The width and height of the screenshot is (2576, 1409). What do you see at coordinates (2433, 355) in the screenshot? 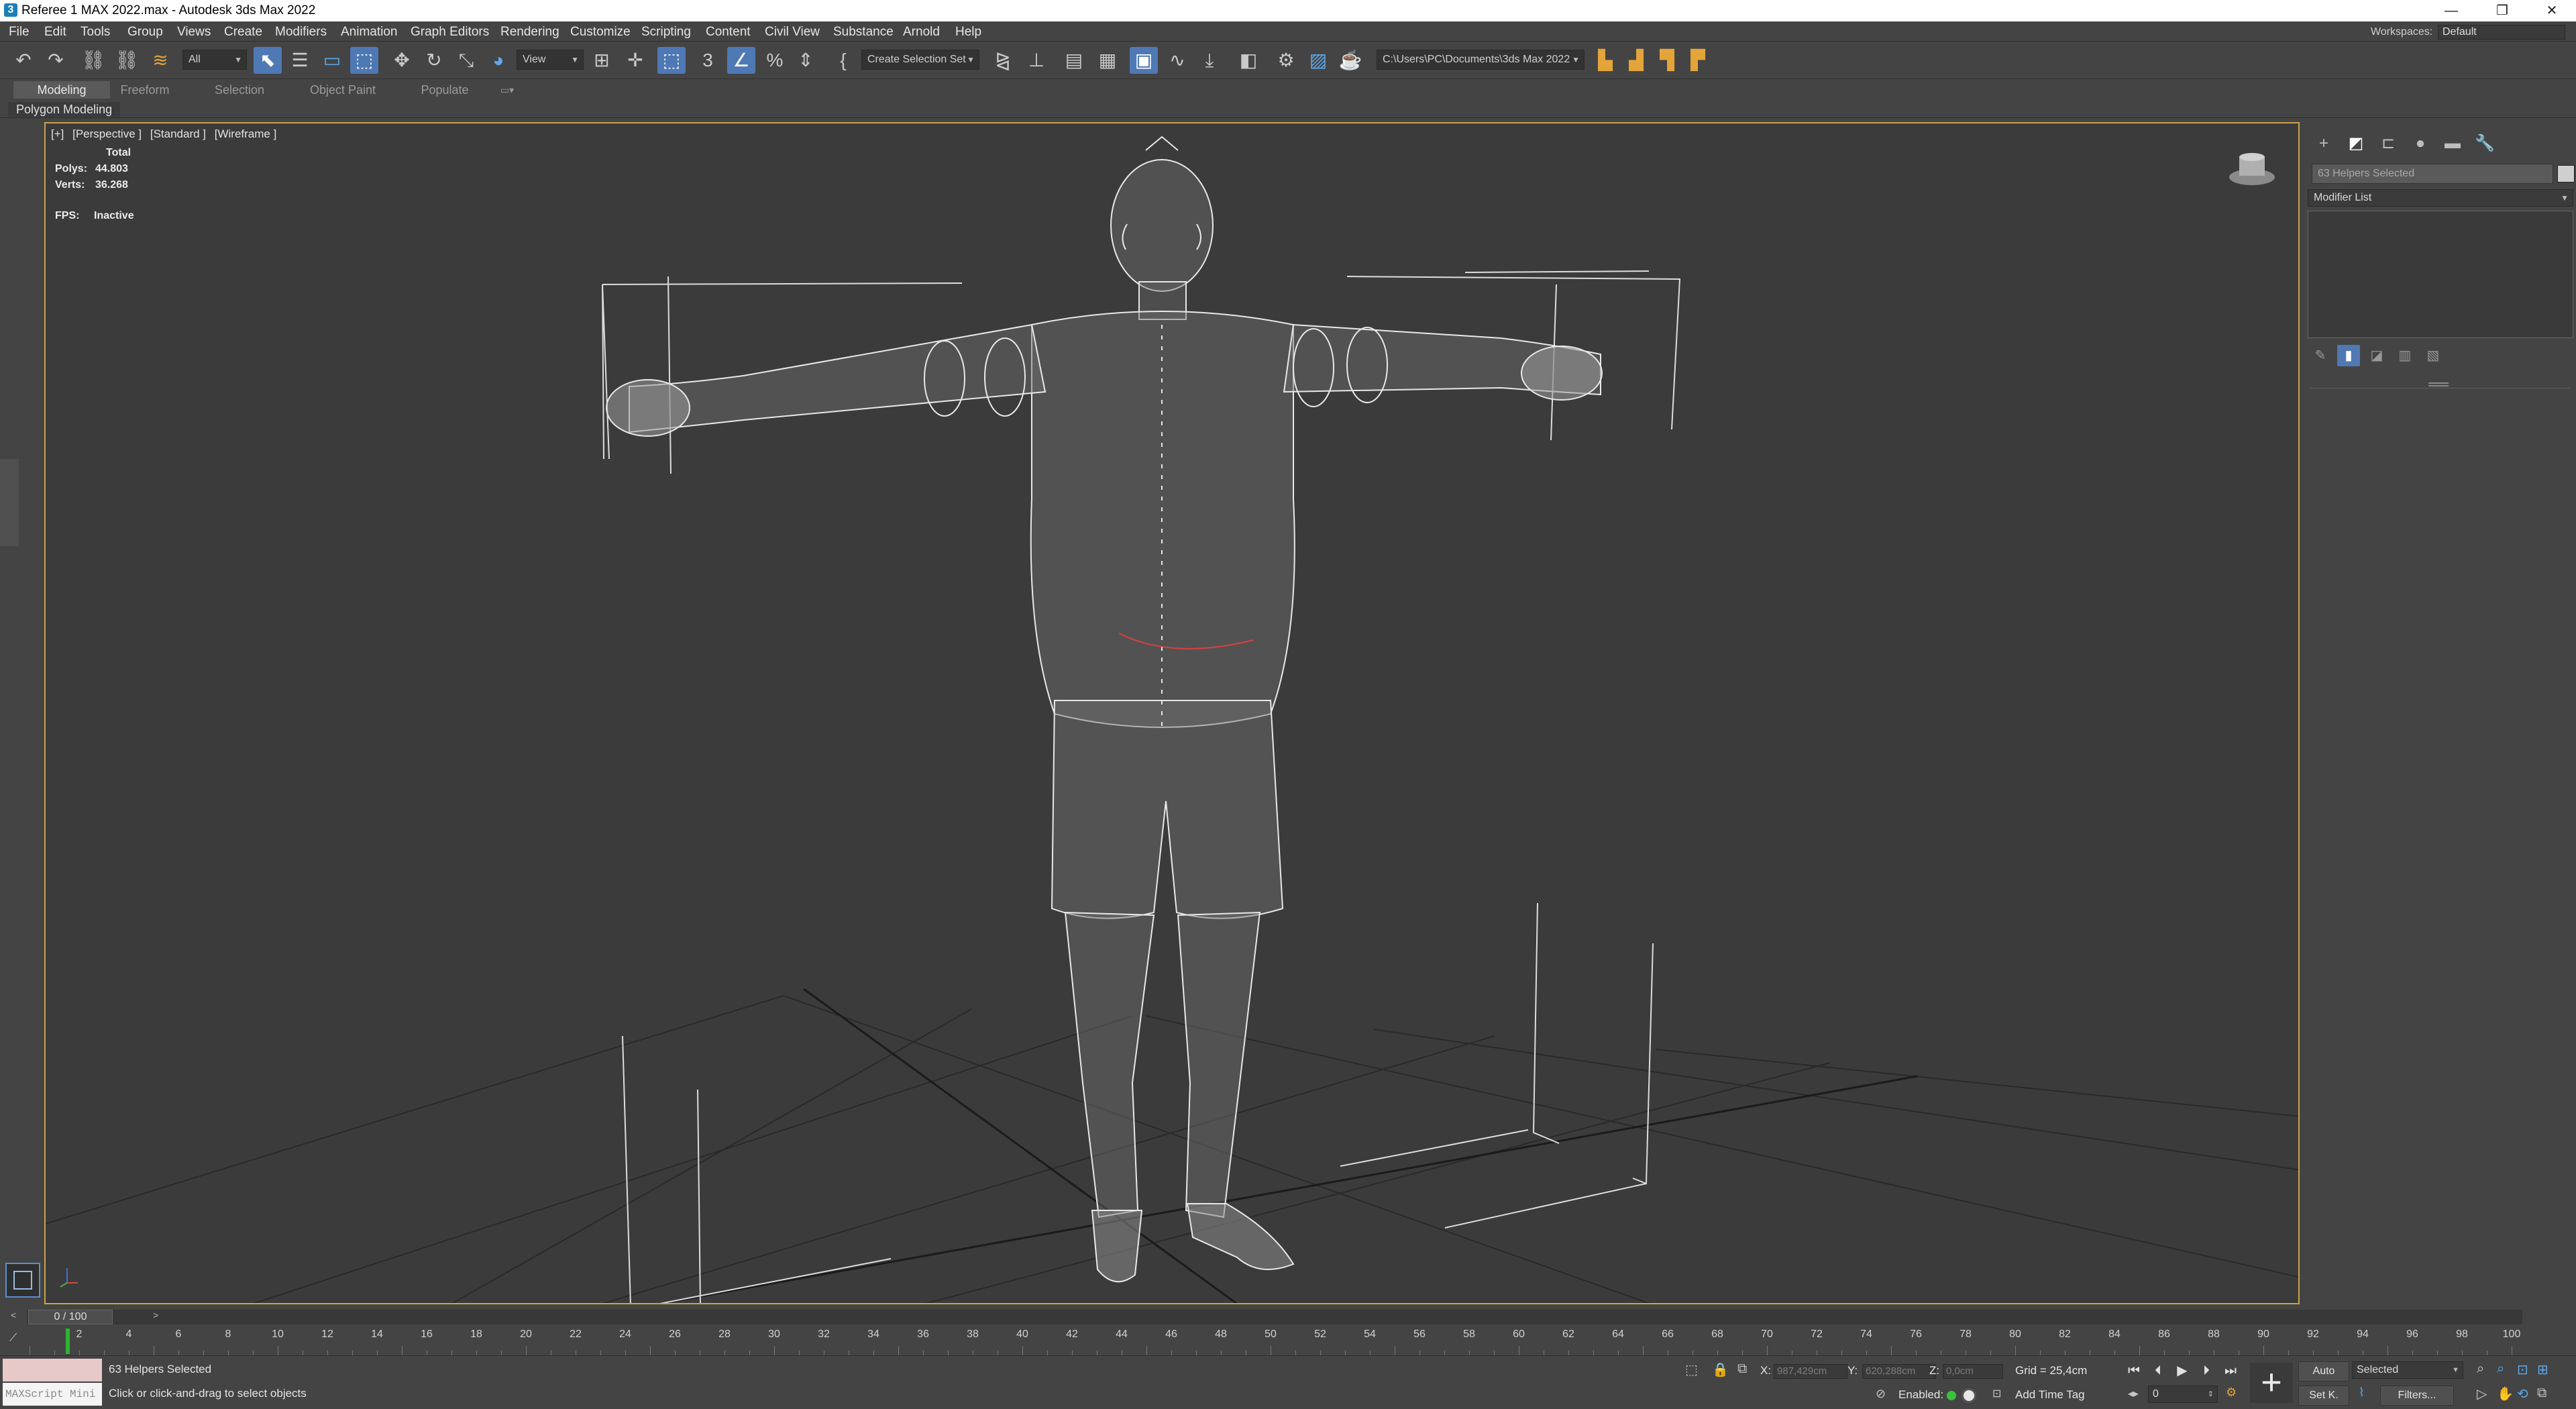
I see `configure-modifier-sets-icon: ▧` at bounding box center [2433, 355].